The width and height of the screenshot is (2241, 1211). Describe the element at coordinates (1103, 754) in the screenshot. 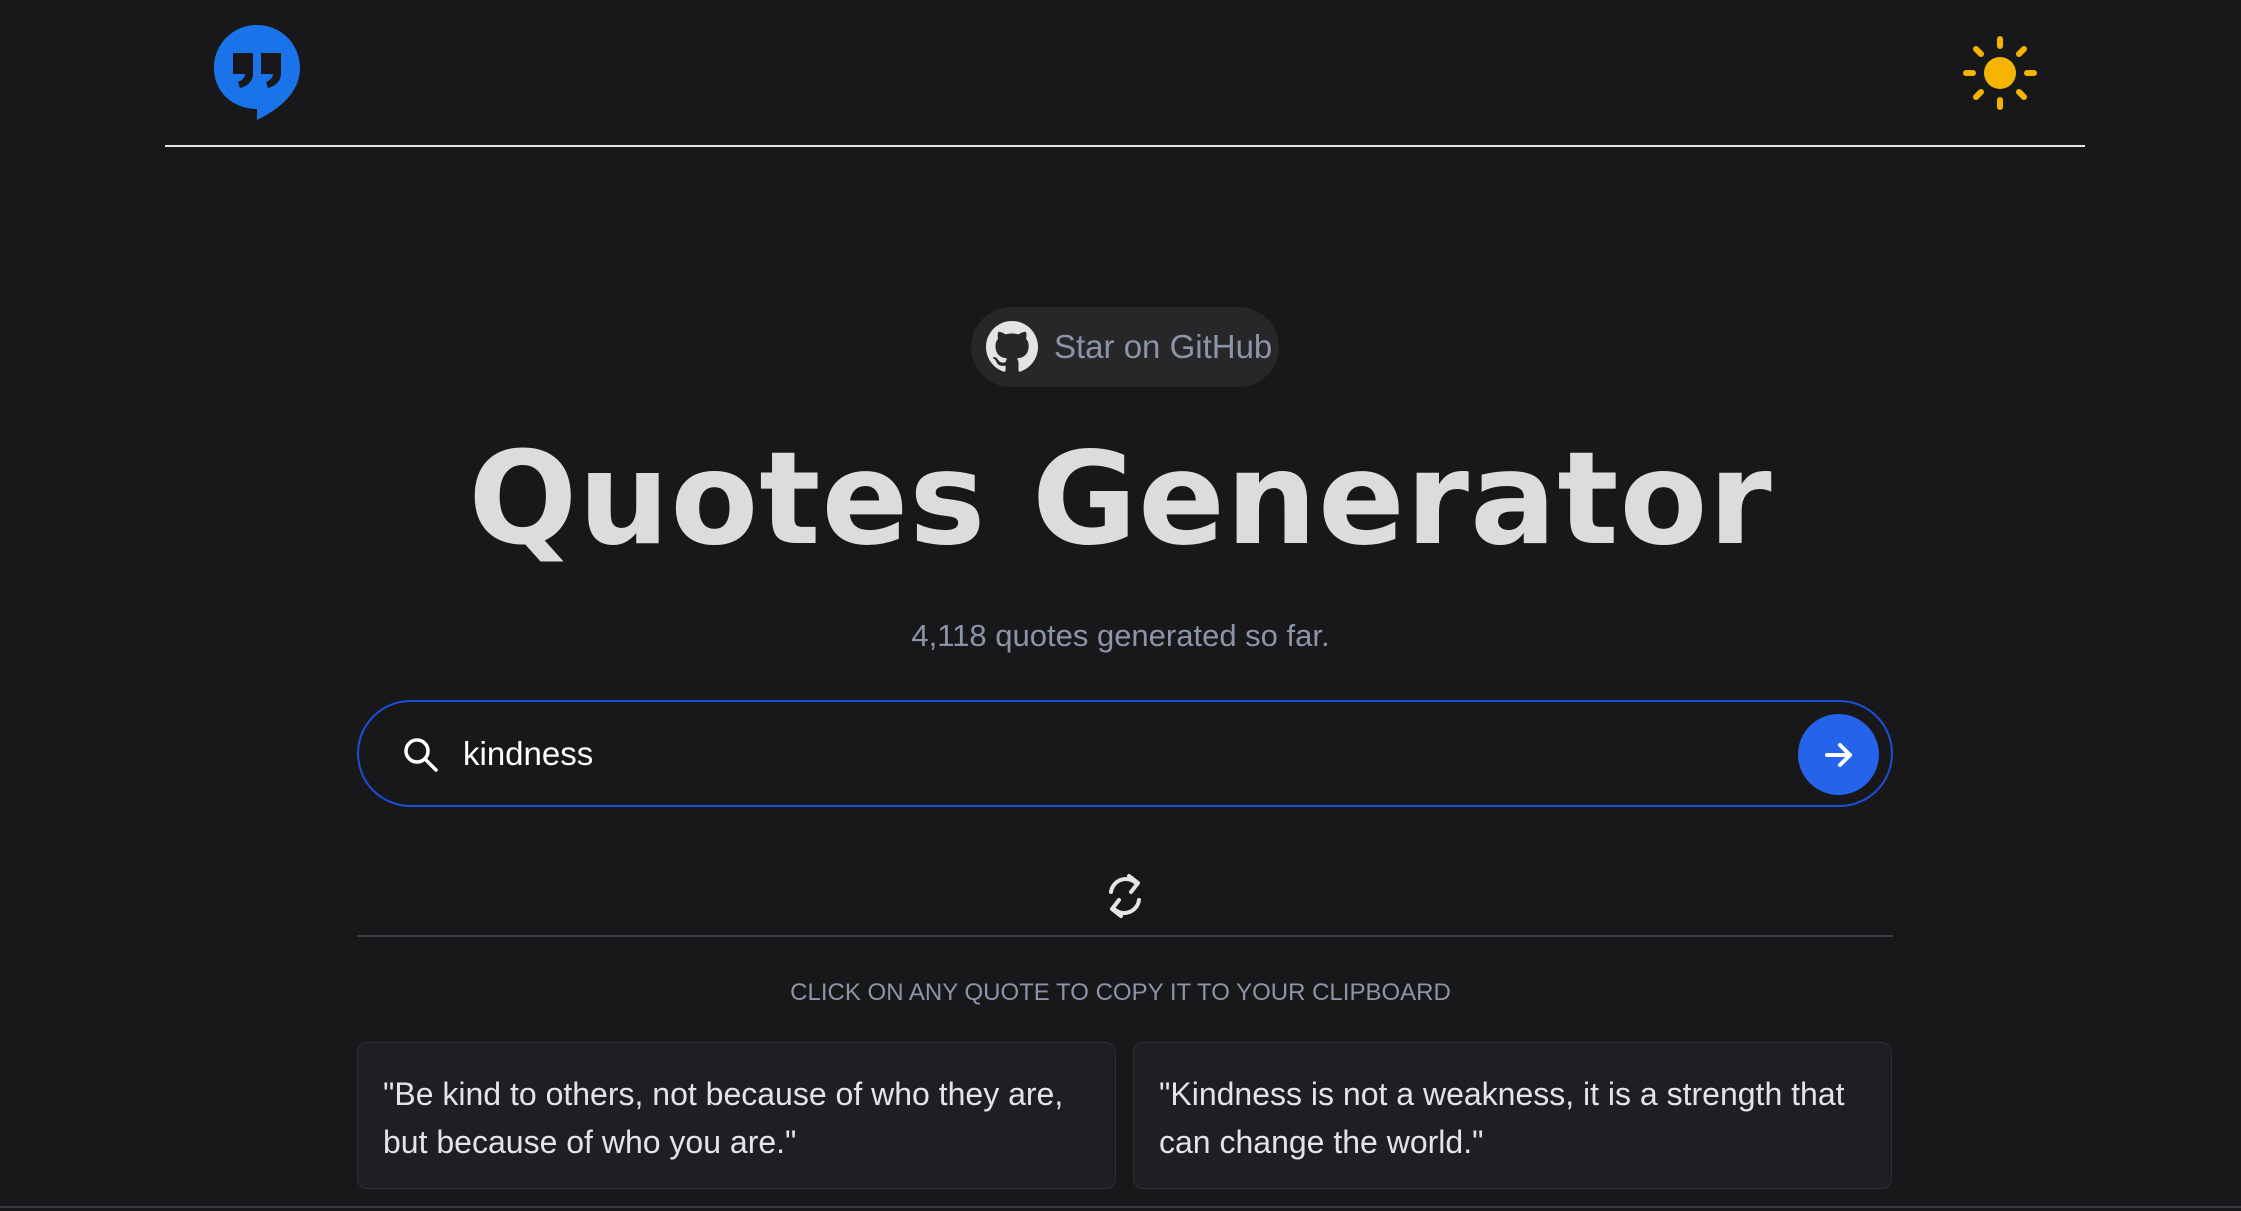

I see `search-input` at that location.